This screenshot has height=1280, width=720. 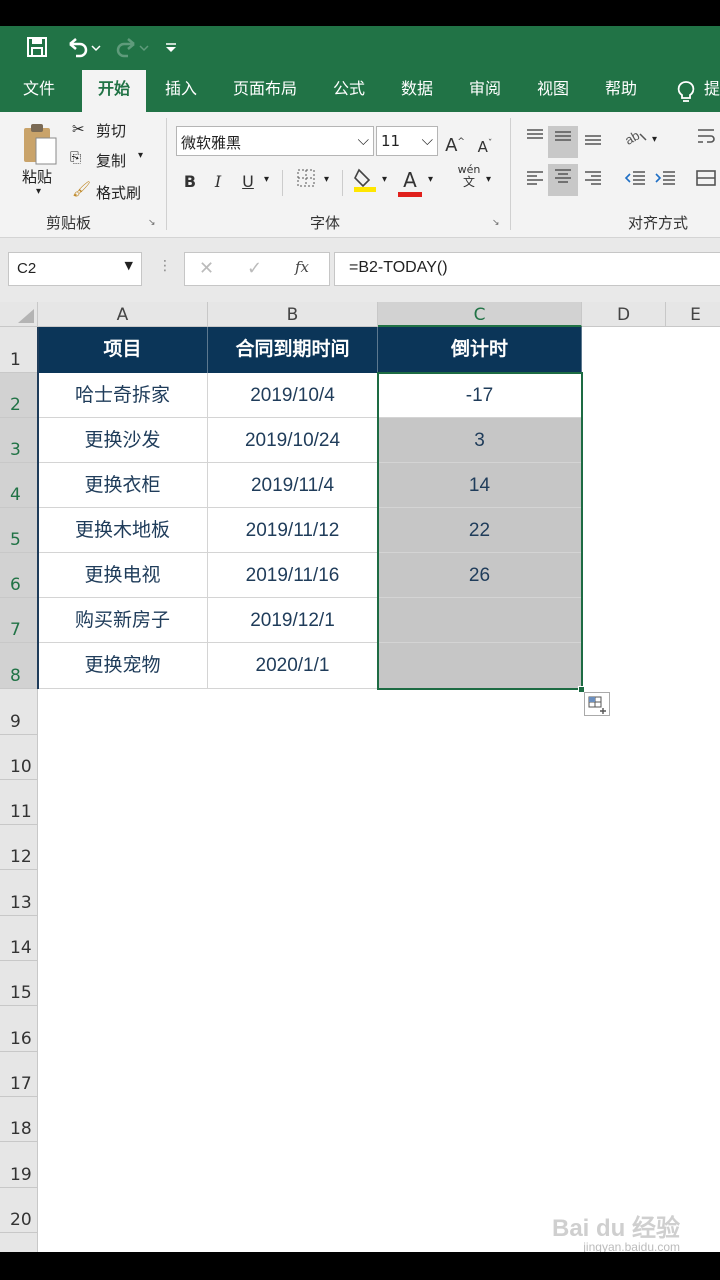 What do you see at coordinates (485, 91) in the screenshot?
I see `tab-review: 审阅` at bounding box center [485, 91].